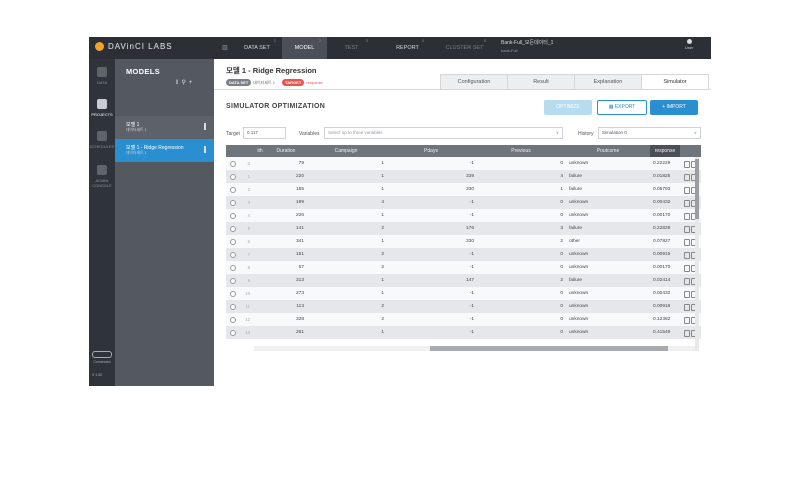  What do you see at coordinates (184, 83) in the screenshot?
I see `search-icon: ⚲` at bounding box center [184, 83].